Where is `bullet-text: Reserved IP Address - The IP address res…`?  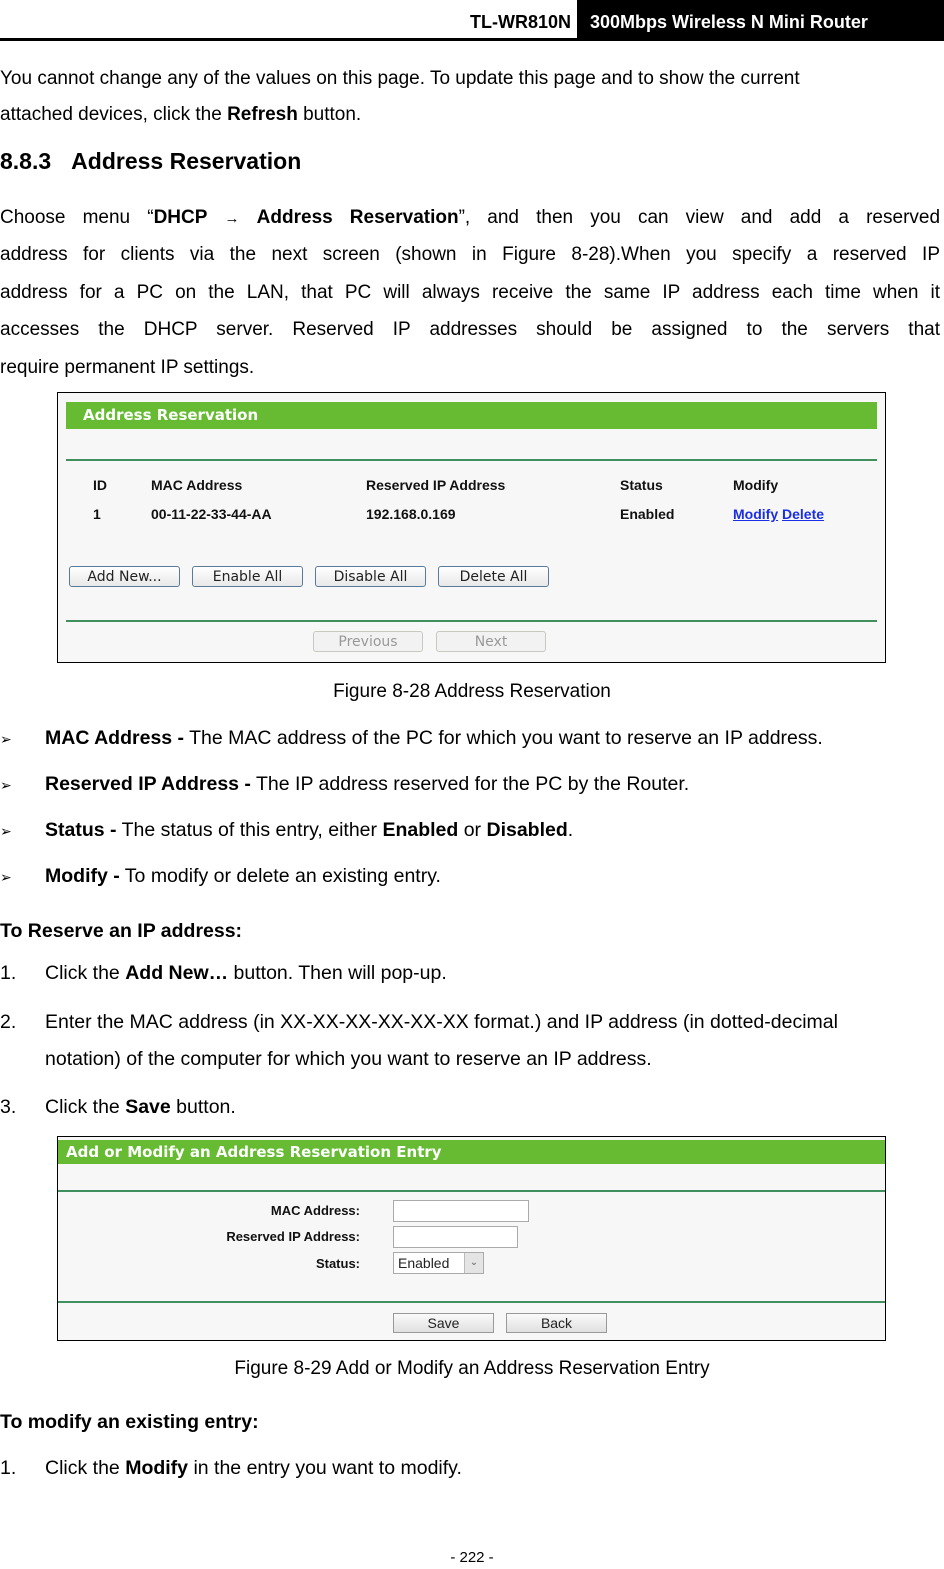
bullet-text: Reserved IP Address - The IP address res… is located at coordinates (367, 784).